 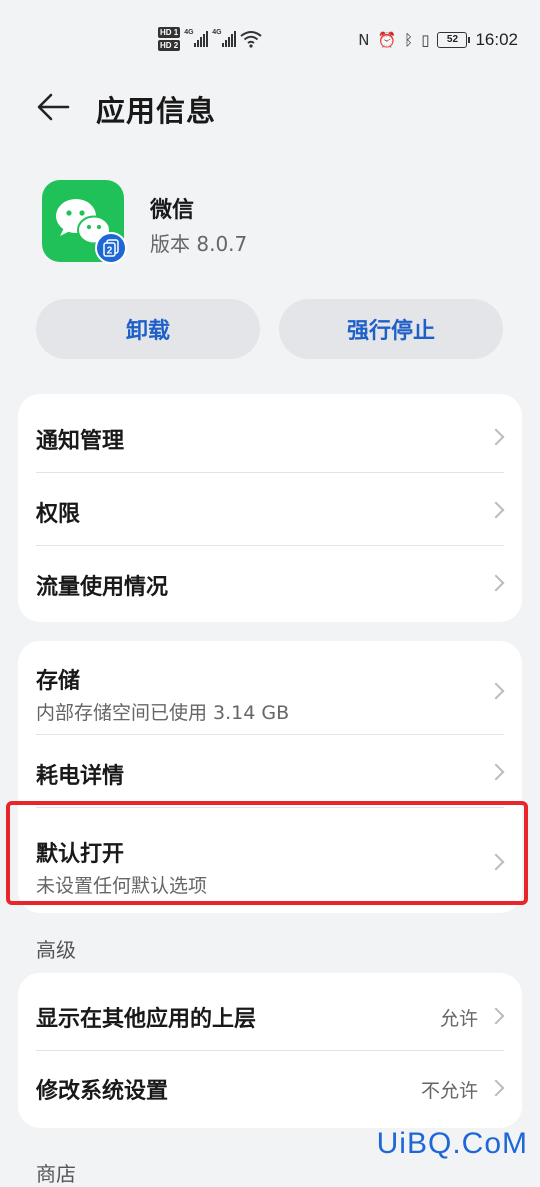 I want to click on modify-system-settings-item: 修改系统设置 不允许, so click(x=270, y=1090).